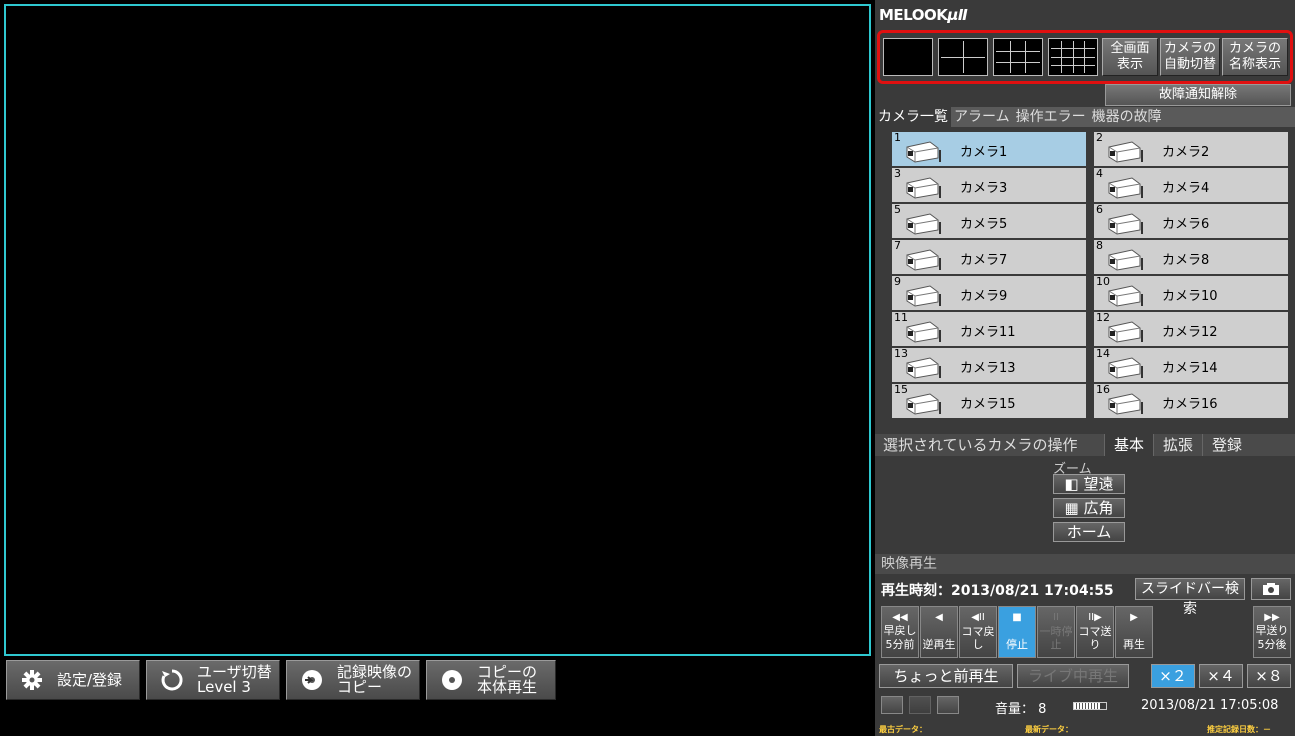 The width and height of the screenshot is (1295, 736). I want to click on camera-item-7: 7 カメラ7, so click(989, 257).